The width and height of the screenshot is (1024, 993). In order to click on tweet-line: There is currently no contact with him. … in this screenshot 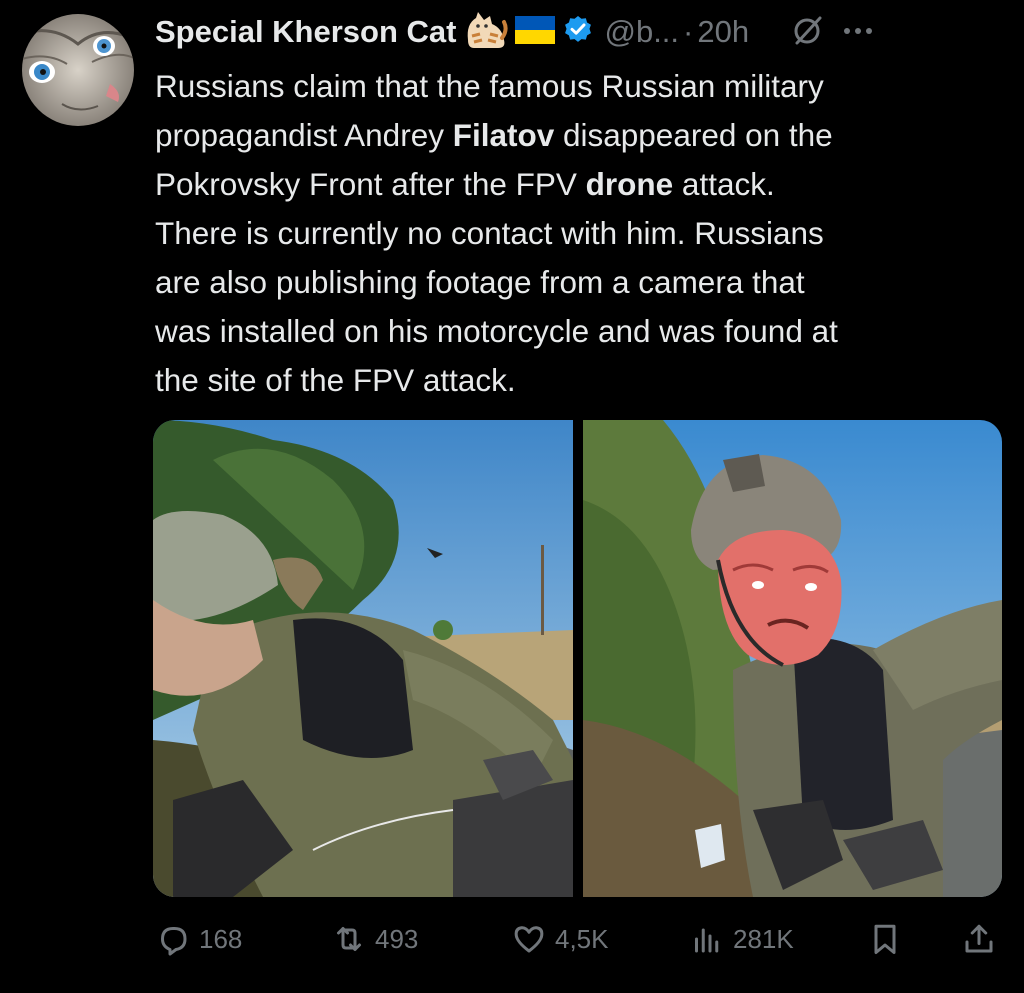, I will do `click(489, 233)`.